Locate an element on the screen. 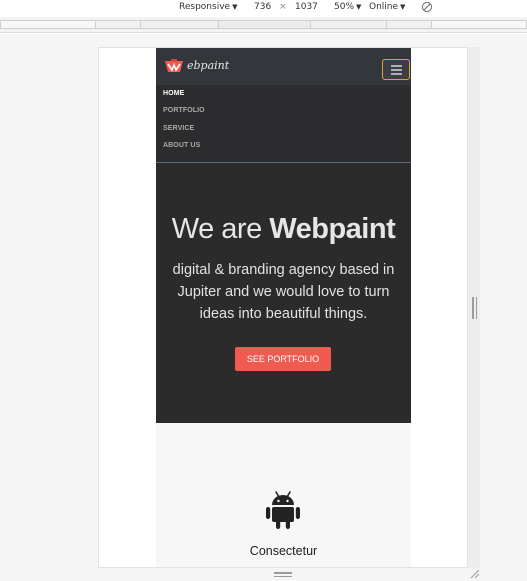 This screenshot has width=527, height=581. hero-title-prefix: We are is located at coordinates (220, 229).